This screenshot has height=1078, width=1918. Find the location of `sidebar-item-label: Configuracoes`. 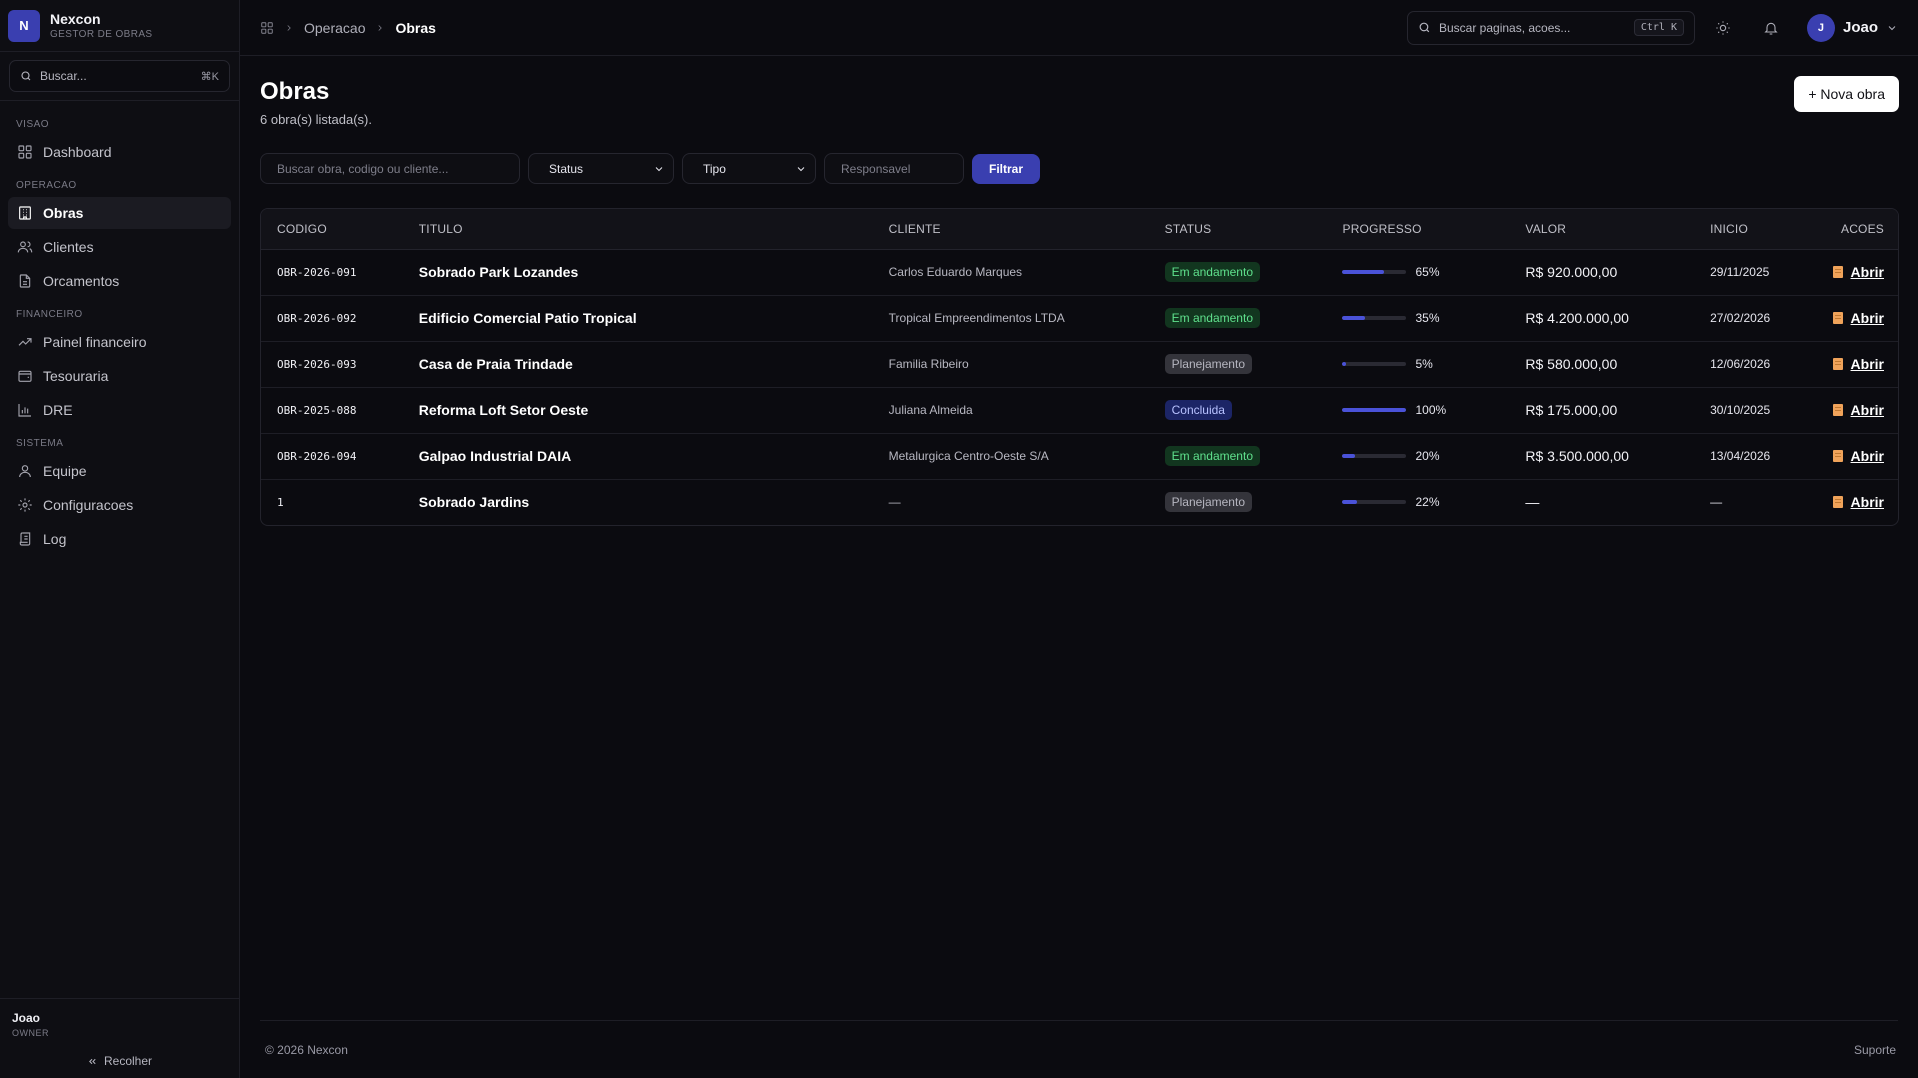

sidebar-item-label: Configuracoes is located at coordinates (88, 505).